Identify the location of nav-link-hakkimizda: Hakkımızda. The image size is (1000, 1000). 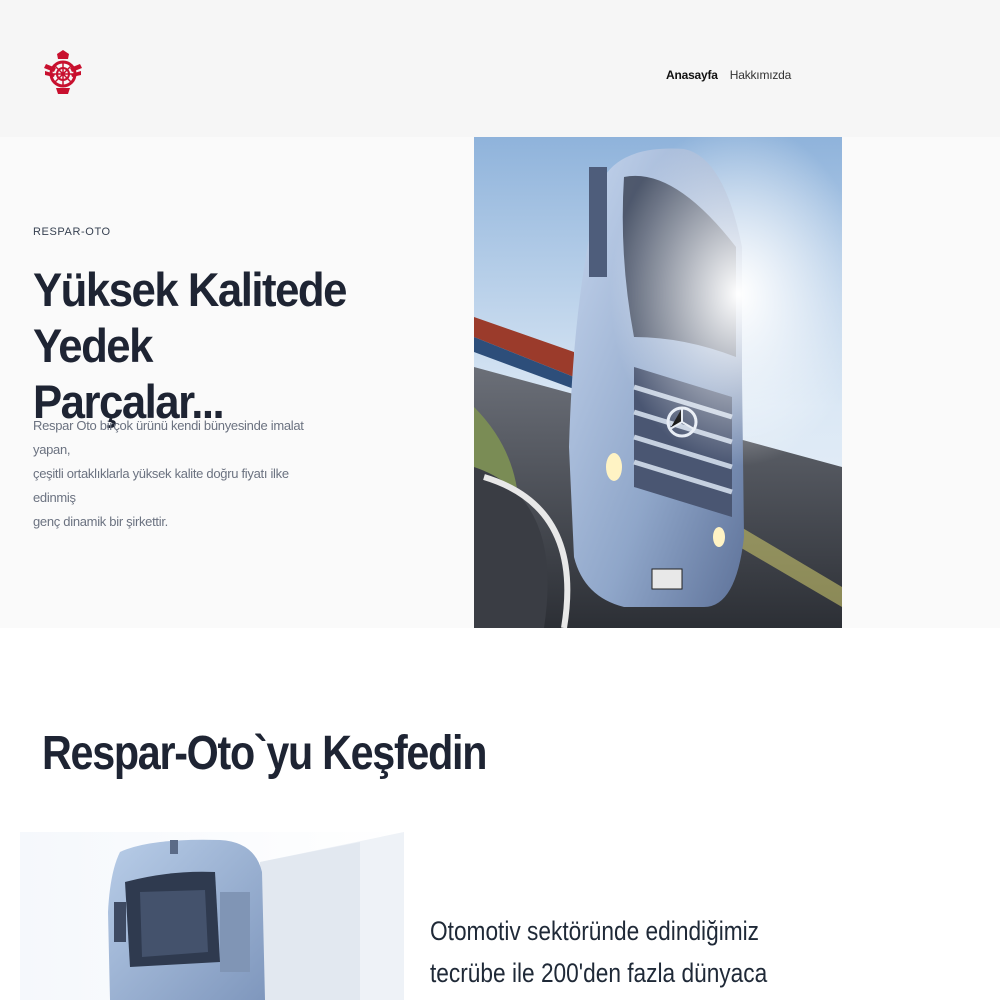
(761, 75).